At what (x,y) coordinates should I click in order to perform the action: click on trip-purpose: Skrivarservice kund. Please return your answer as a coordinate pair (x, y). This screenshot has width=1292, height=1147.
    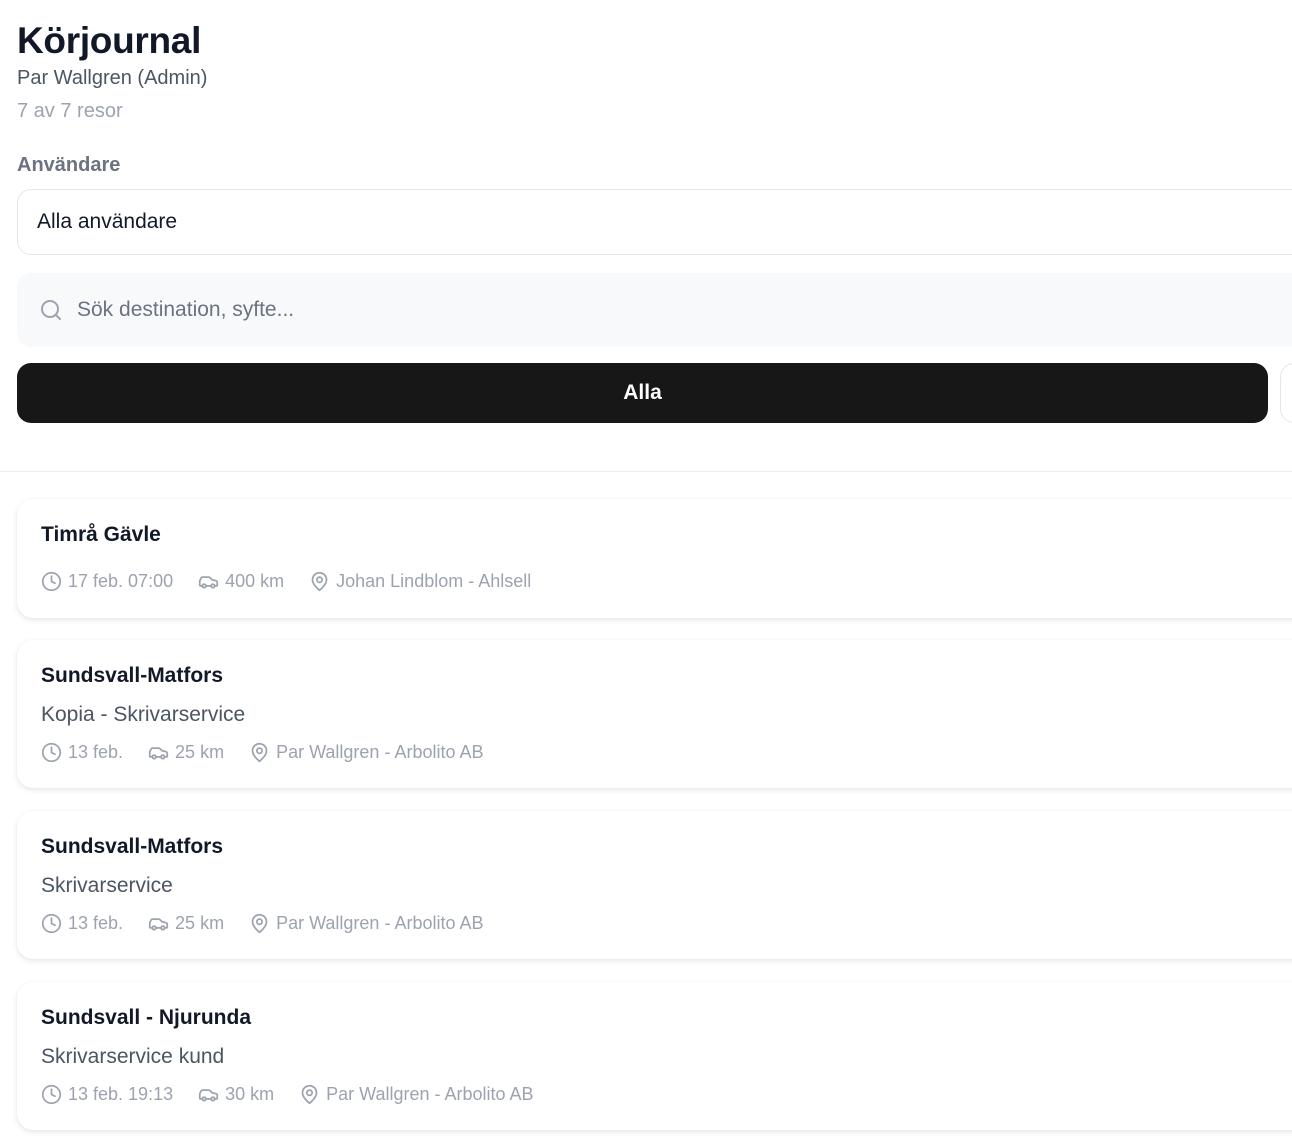
    Looking at the image, I should click on (133, 1056).